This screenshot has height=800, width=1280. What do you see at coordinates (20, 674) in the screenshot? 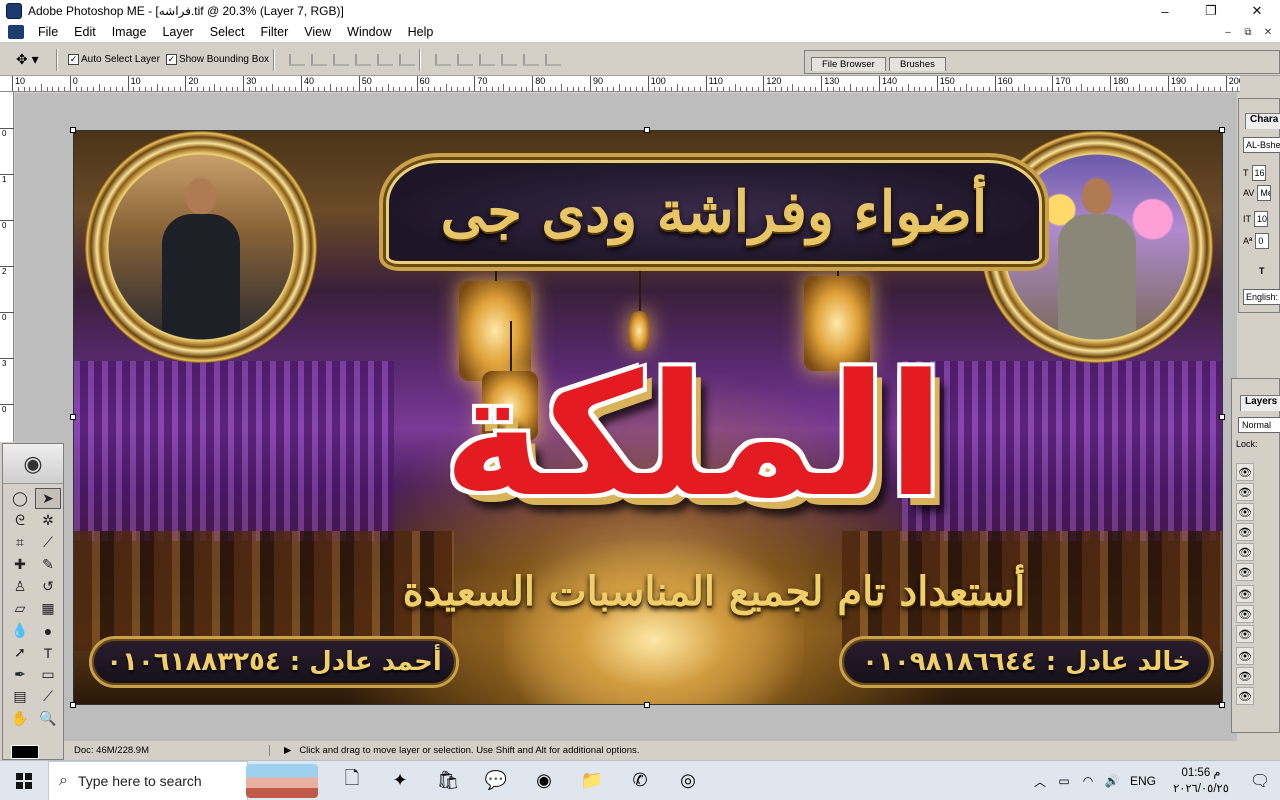
I see `pen-tool-icon: ✒` at bounding box center [20, 674].